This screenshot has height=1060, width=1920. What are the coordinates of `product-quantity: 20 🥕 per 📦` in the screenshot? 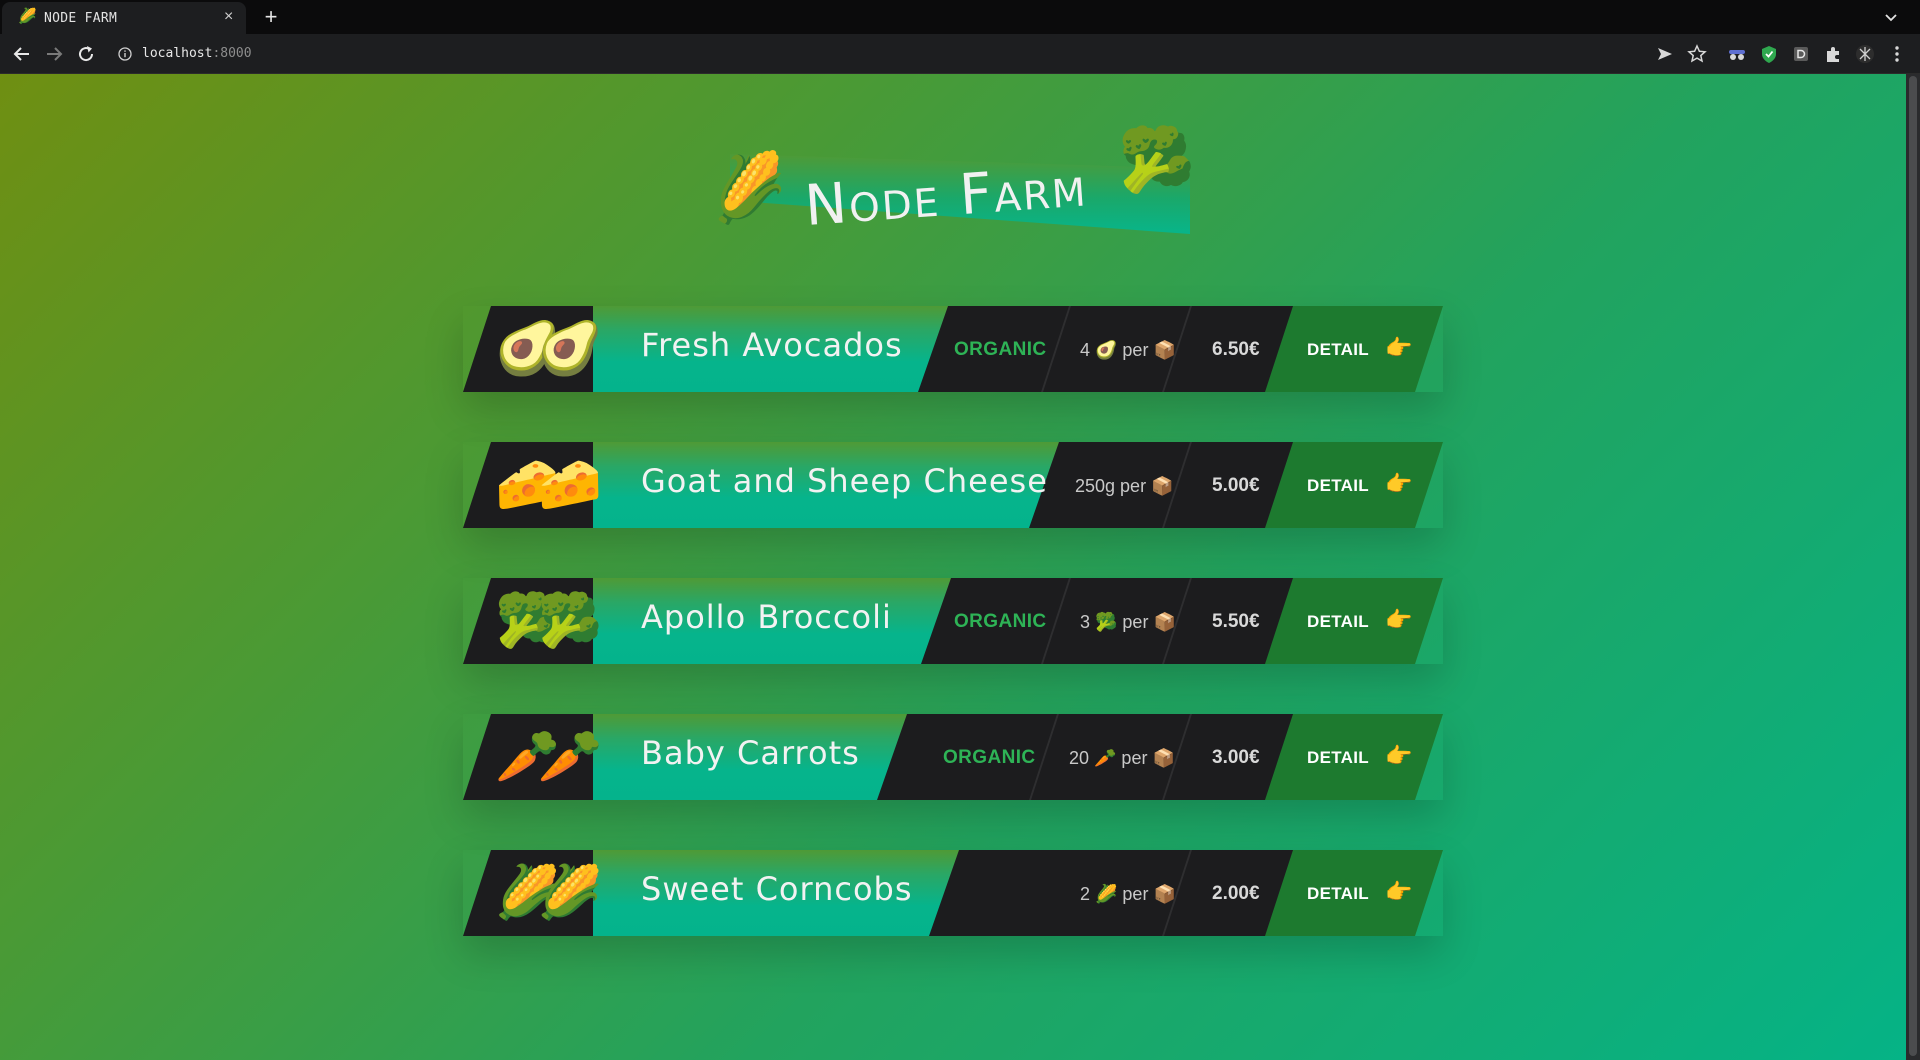 It's located at (1122, 758).